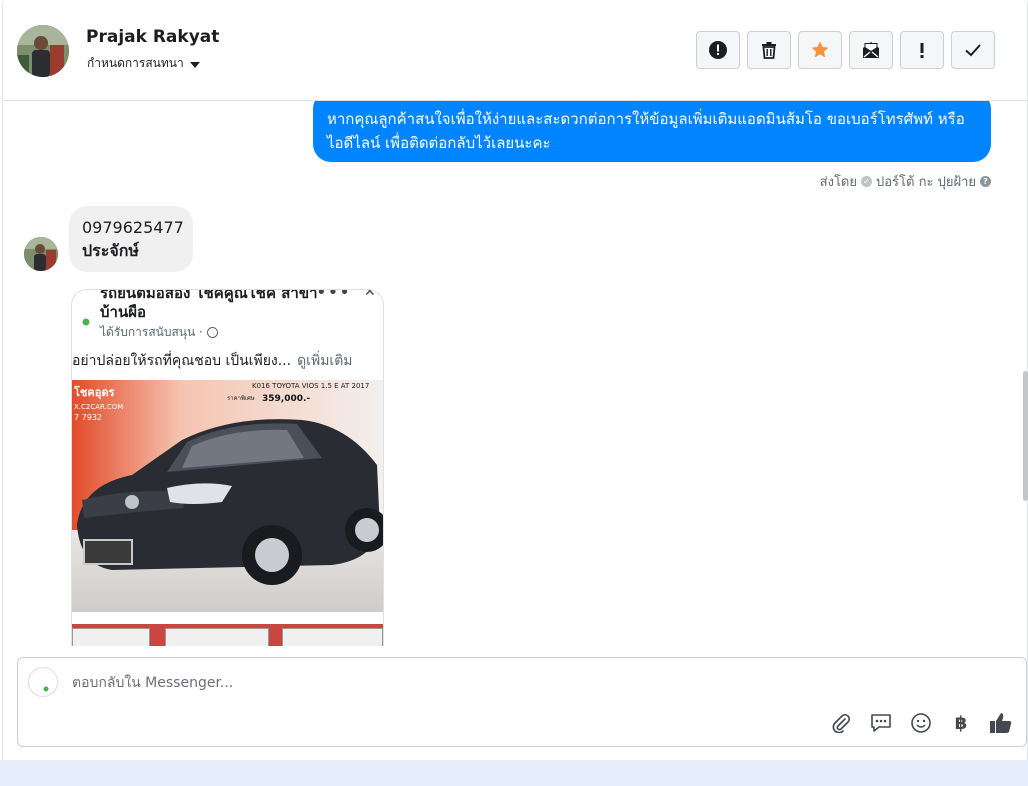 Image resolution: width=1028 pixels, height=786 pixels. Describe the element at coordinates (209, 305) in the screenshot. I see `card-title: รถยนต์มือสอง โชคคูณโชค สาขาบ้านผือ` at that location.